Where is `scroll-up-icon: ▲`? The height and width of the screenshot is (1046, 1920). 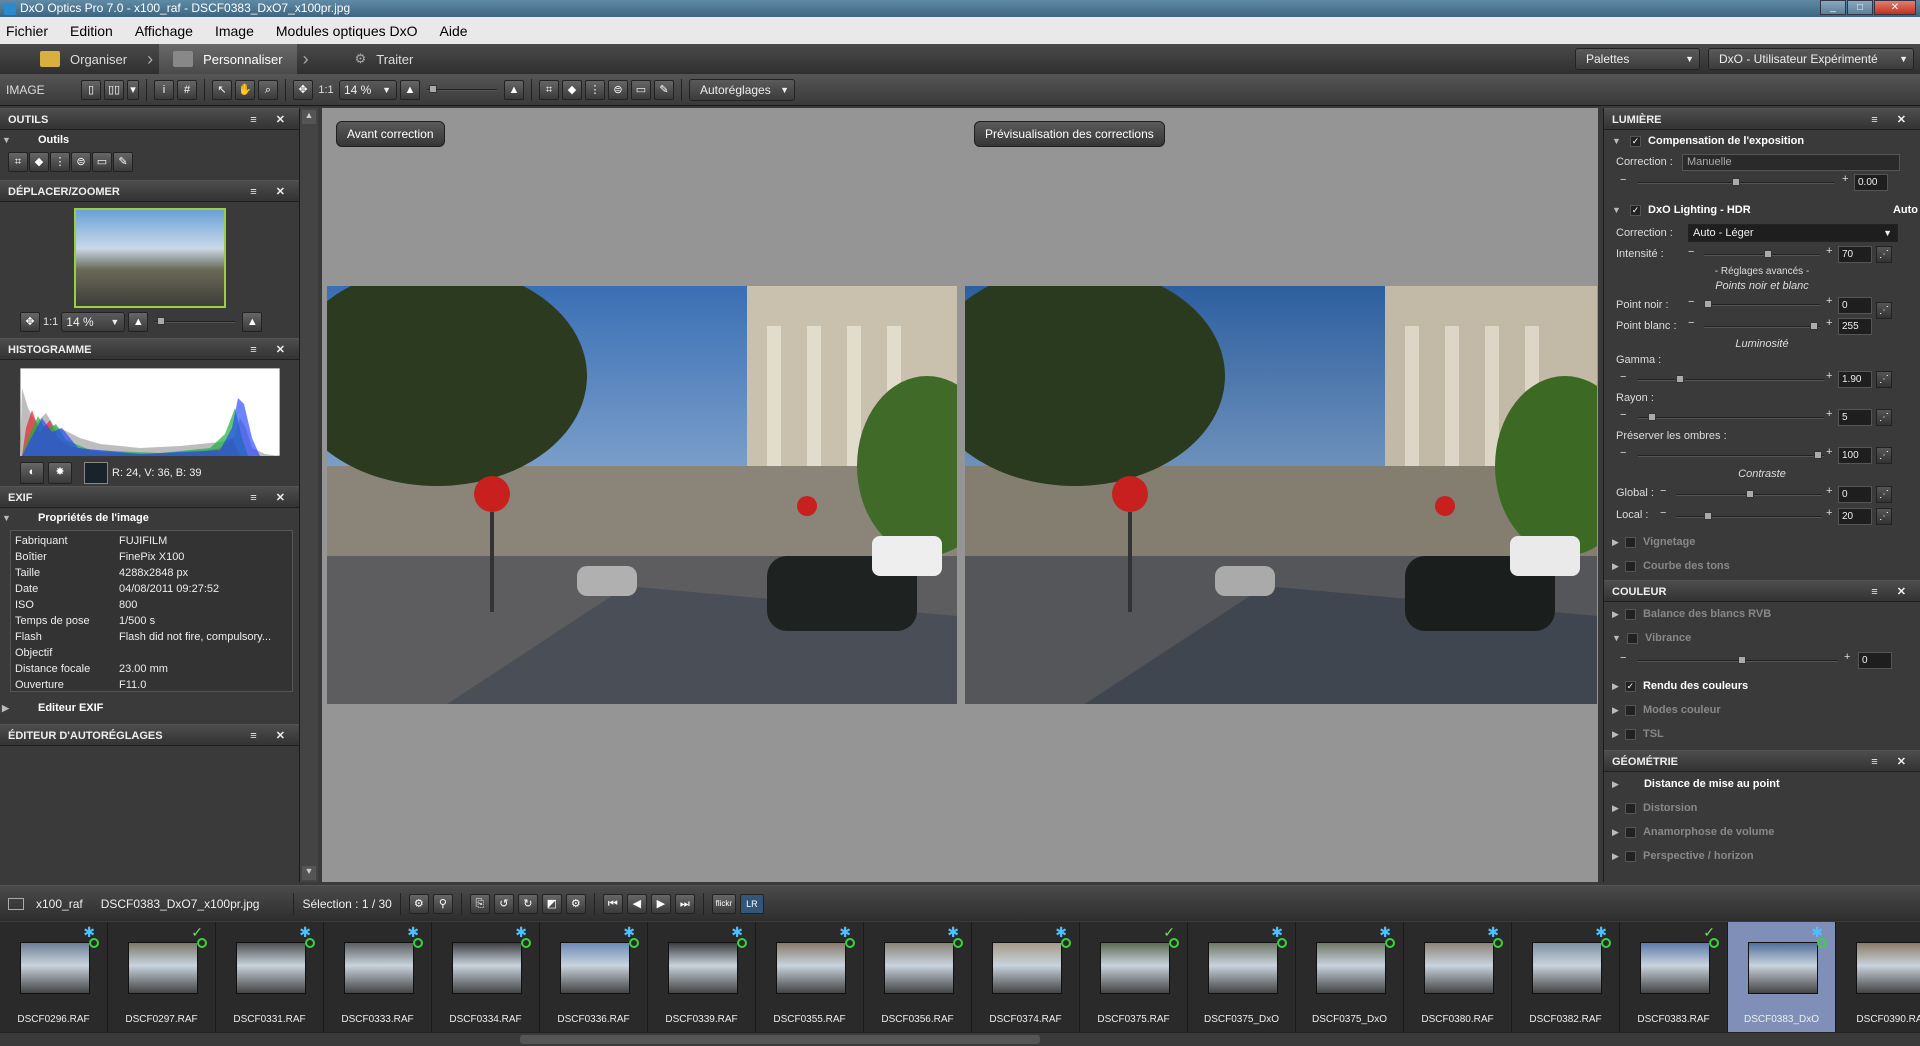 scroll-up-icon: ▲ is located at coordinates (309, 117).